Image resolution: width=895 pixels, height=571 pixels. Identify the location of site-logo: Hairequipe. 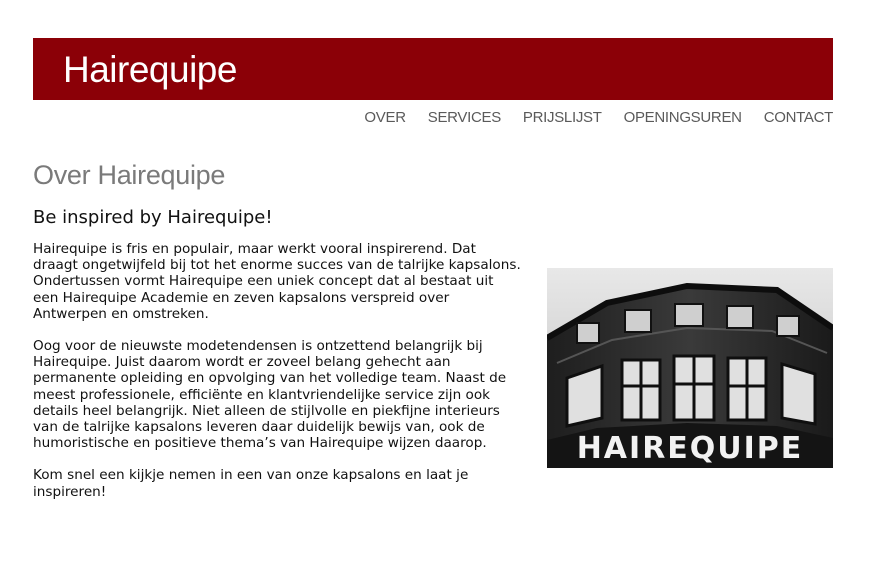
(150, 70).